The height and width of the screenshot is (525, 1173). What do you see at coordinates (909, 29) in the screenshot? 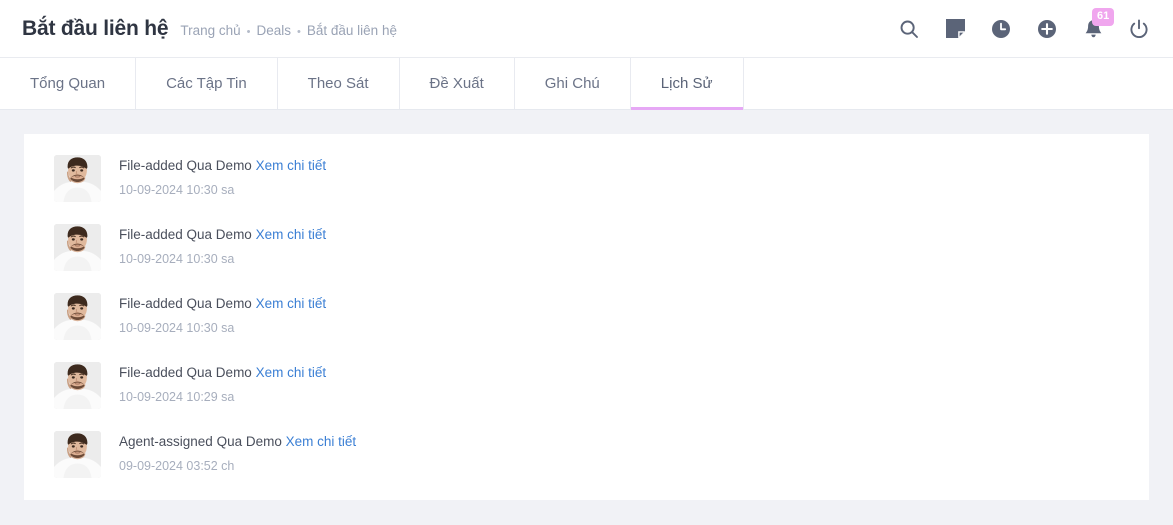
I see `search-icon` at bounding box center [909, 29].